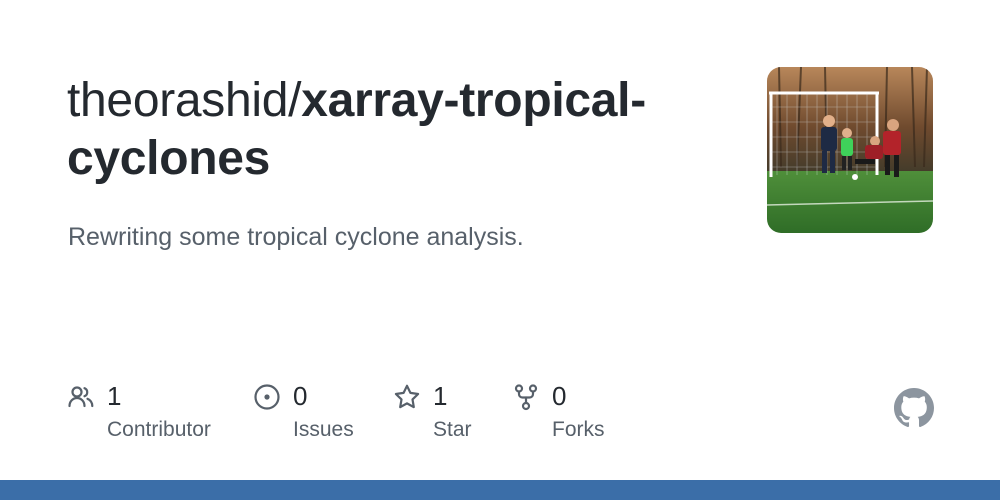 The image size is (1000, 500). What do you see at coordinates (559, 396) in the screenshot?
I see `forks-count: 0` at bounding box center [559, 396].